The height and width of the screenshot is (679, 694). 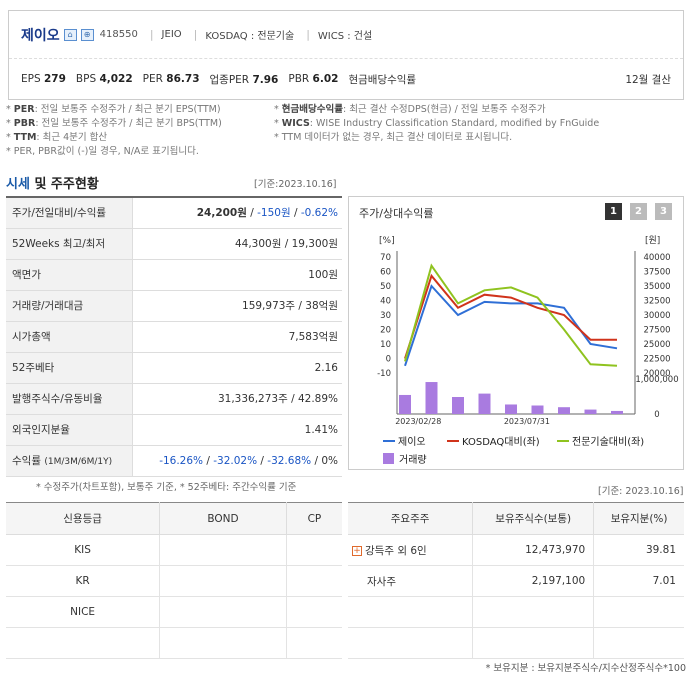 What do you see at coordinates (174, 368) in the screenshot?
I see `table-row: 52주베타 2.16` at bounding box center [174, 368].